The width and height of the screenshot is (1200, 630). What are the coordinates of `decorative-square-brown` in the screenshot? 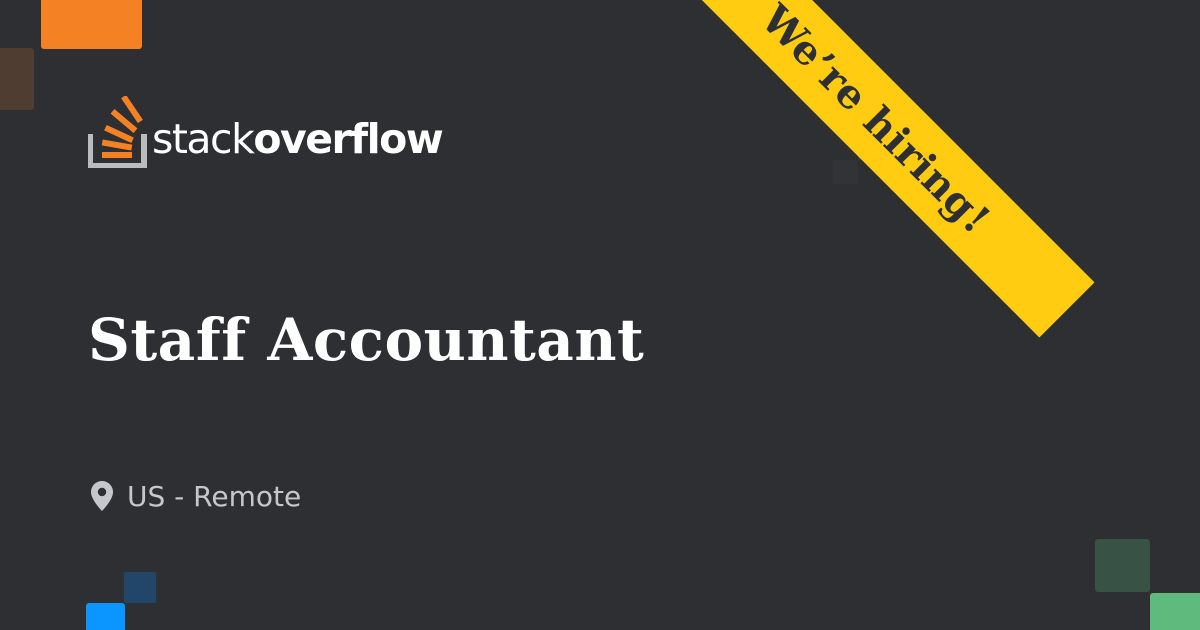 It's located at (17, 79).